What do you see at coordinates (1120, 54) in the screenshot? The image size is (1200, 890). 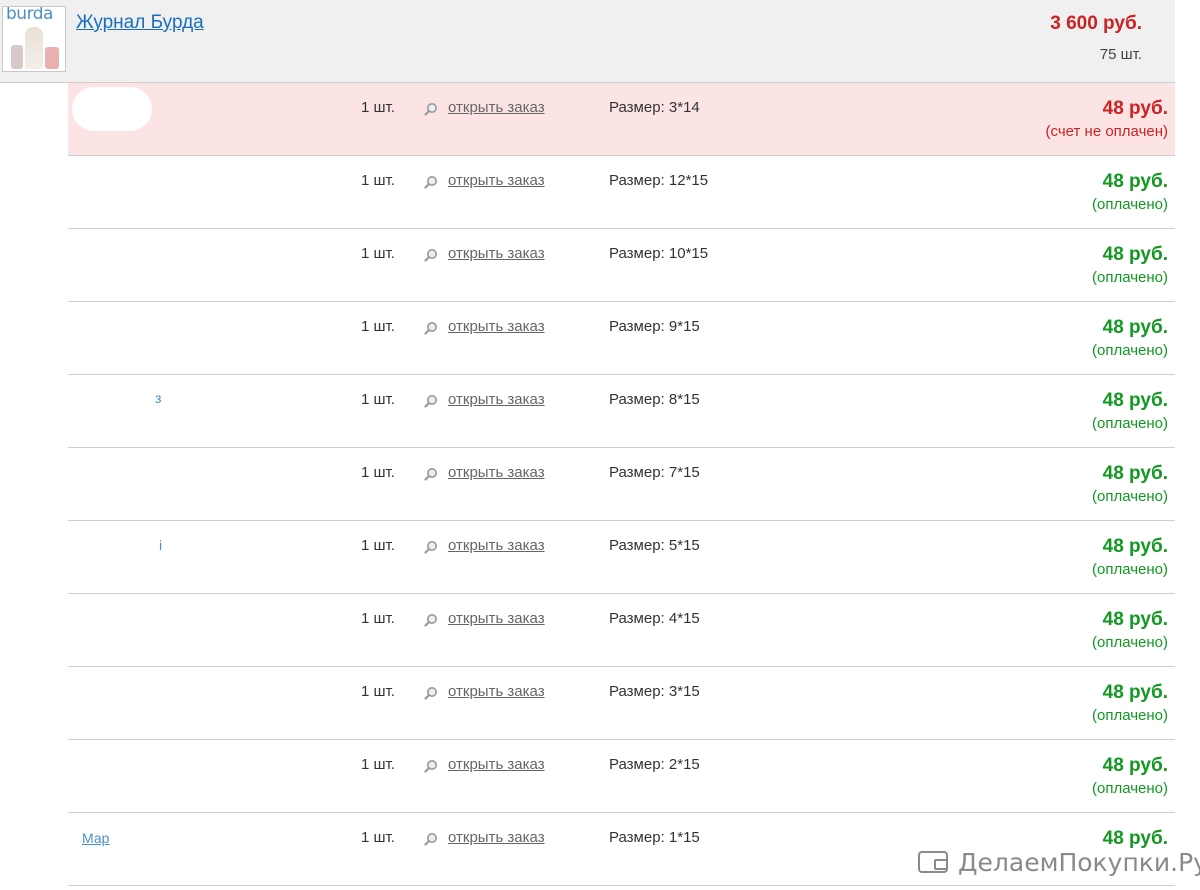 I see `total-quantity: 75 шт.` at bounding box center [1120, 54].